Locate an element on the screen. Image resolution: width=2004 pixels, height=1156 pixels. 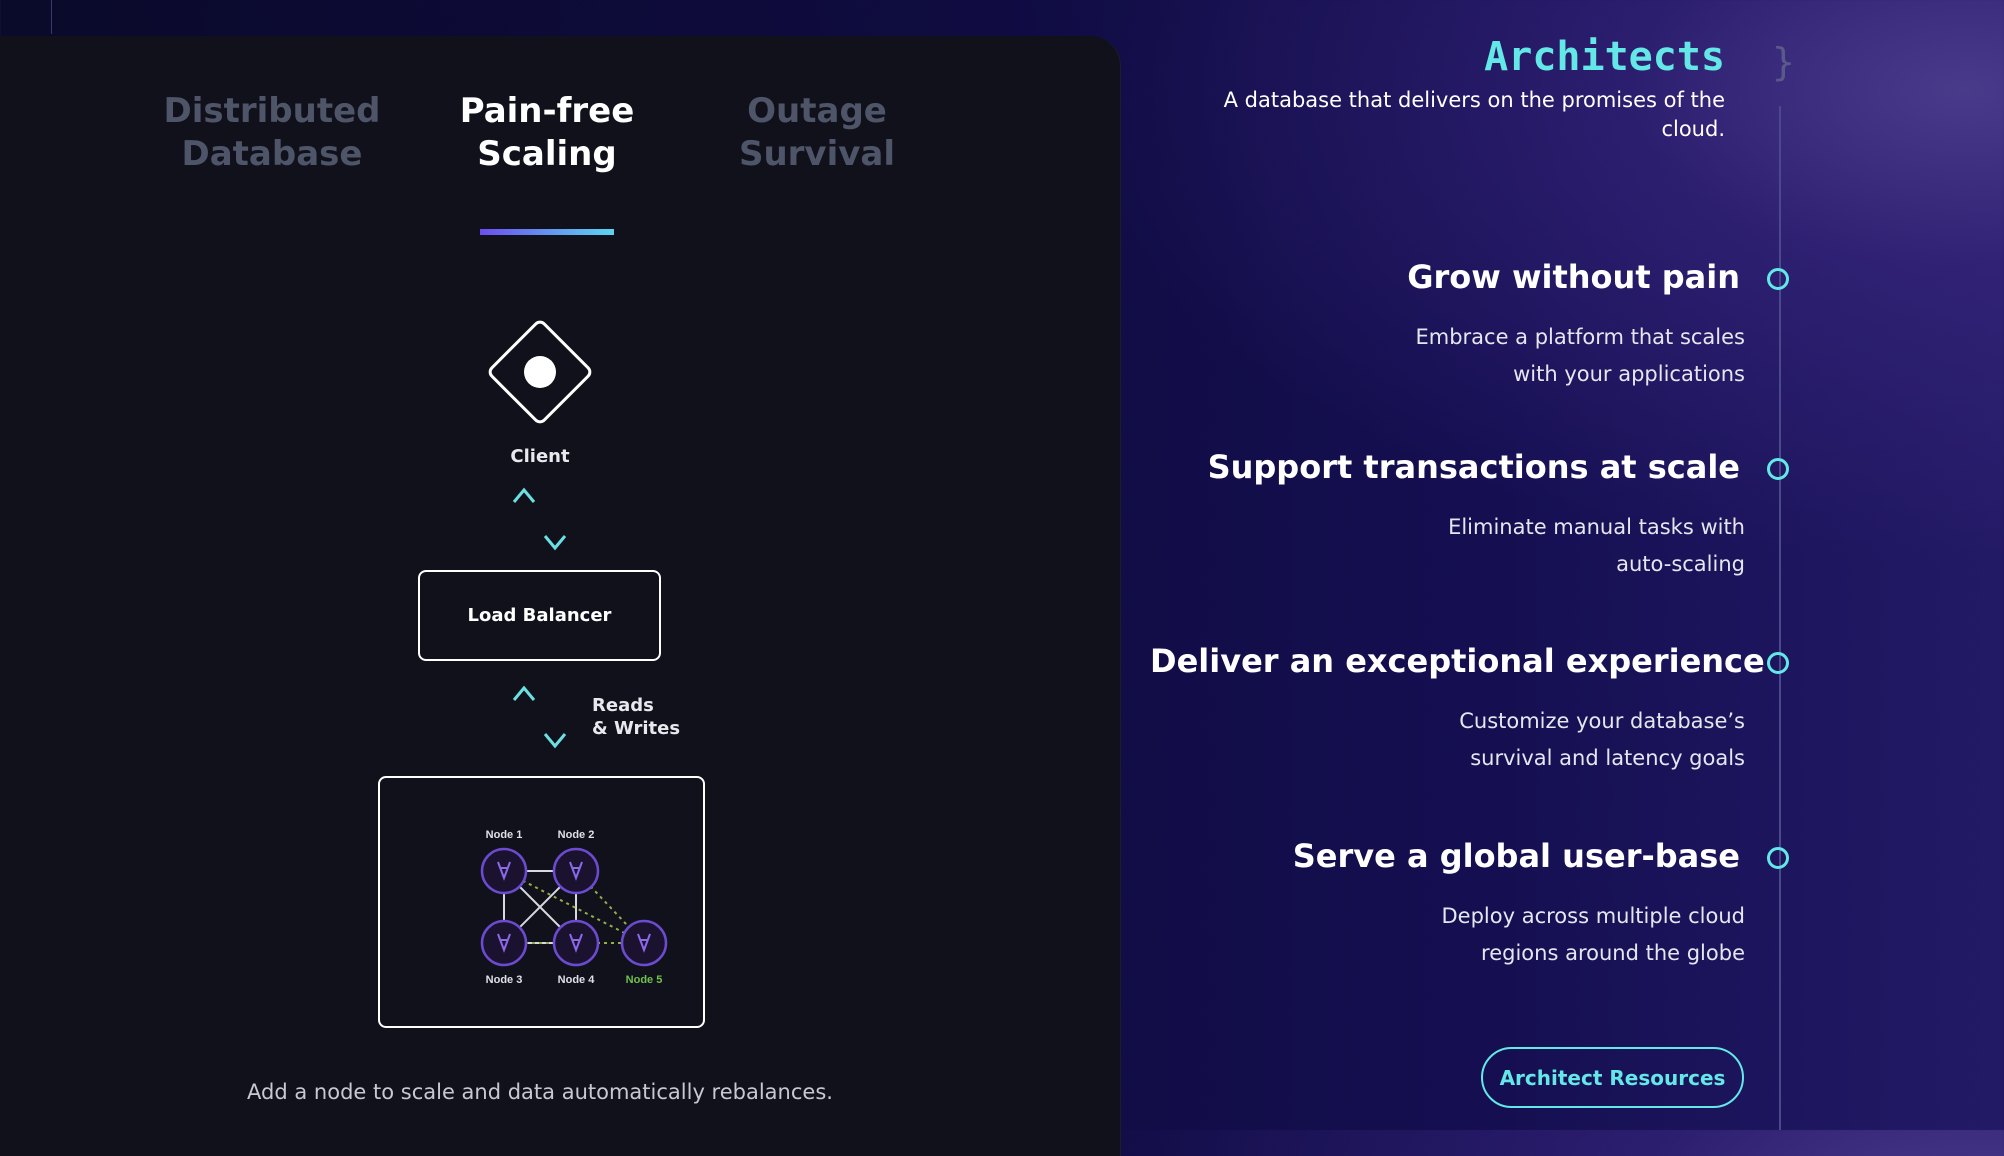
client-label: Client is located at coordinates (540, 456).